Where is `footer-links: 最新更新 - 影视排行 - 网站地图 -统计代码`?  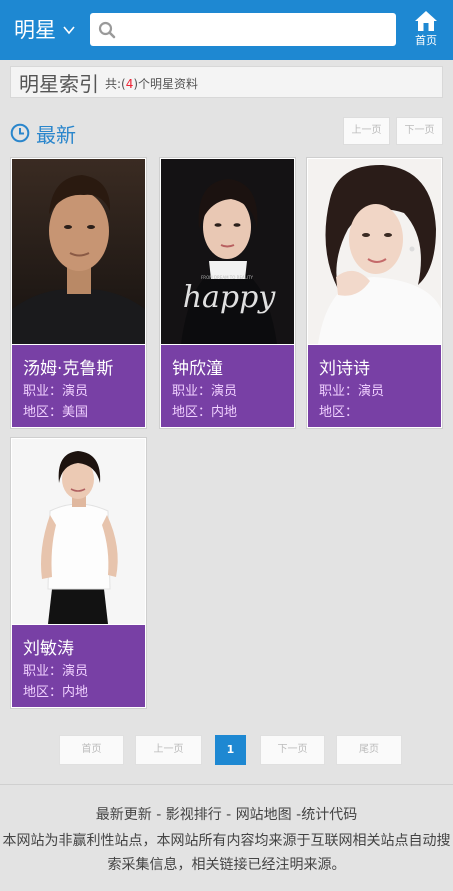
footer-links: 最新更新 - 影视排行 - 网站地图 -统计代码 is located at coordinates (226, 815).